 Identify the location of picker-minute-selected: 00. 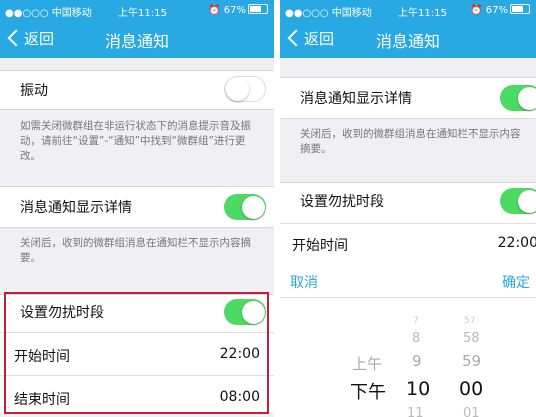
(471, 389).